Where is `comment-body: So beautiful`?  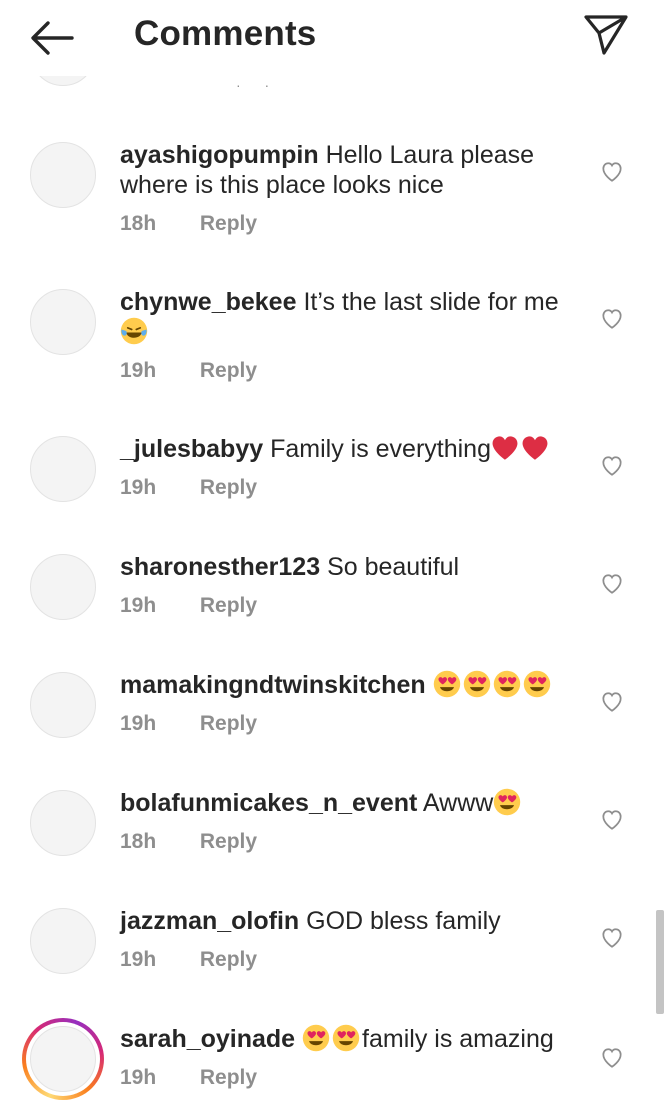 comment-body: So beautiful is located at coordinates (393, 567).